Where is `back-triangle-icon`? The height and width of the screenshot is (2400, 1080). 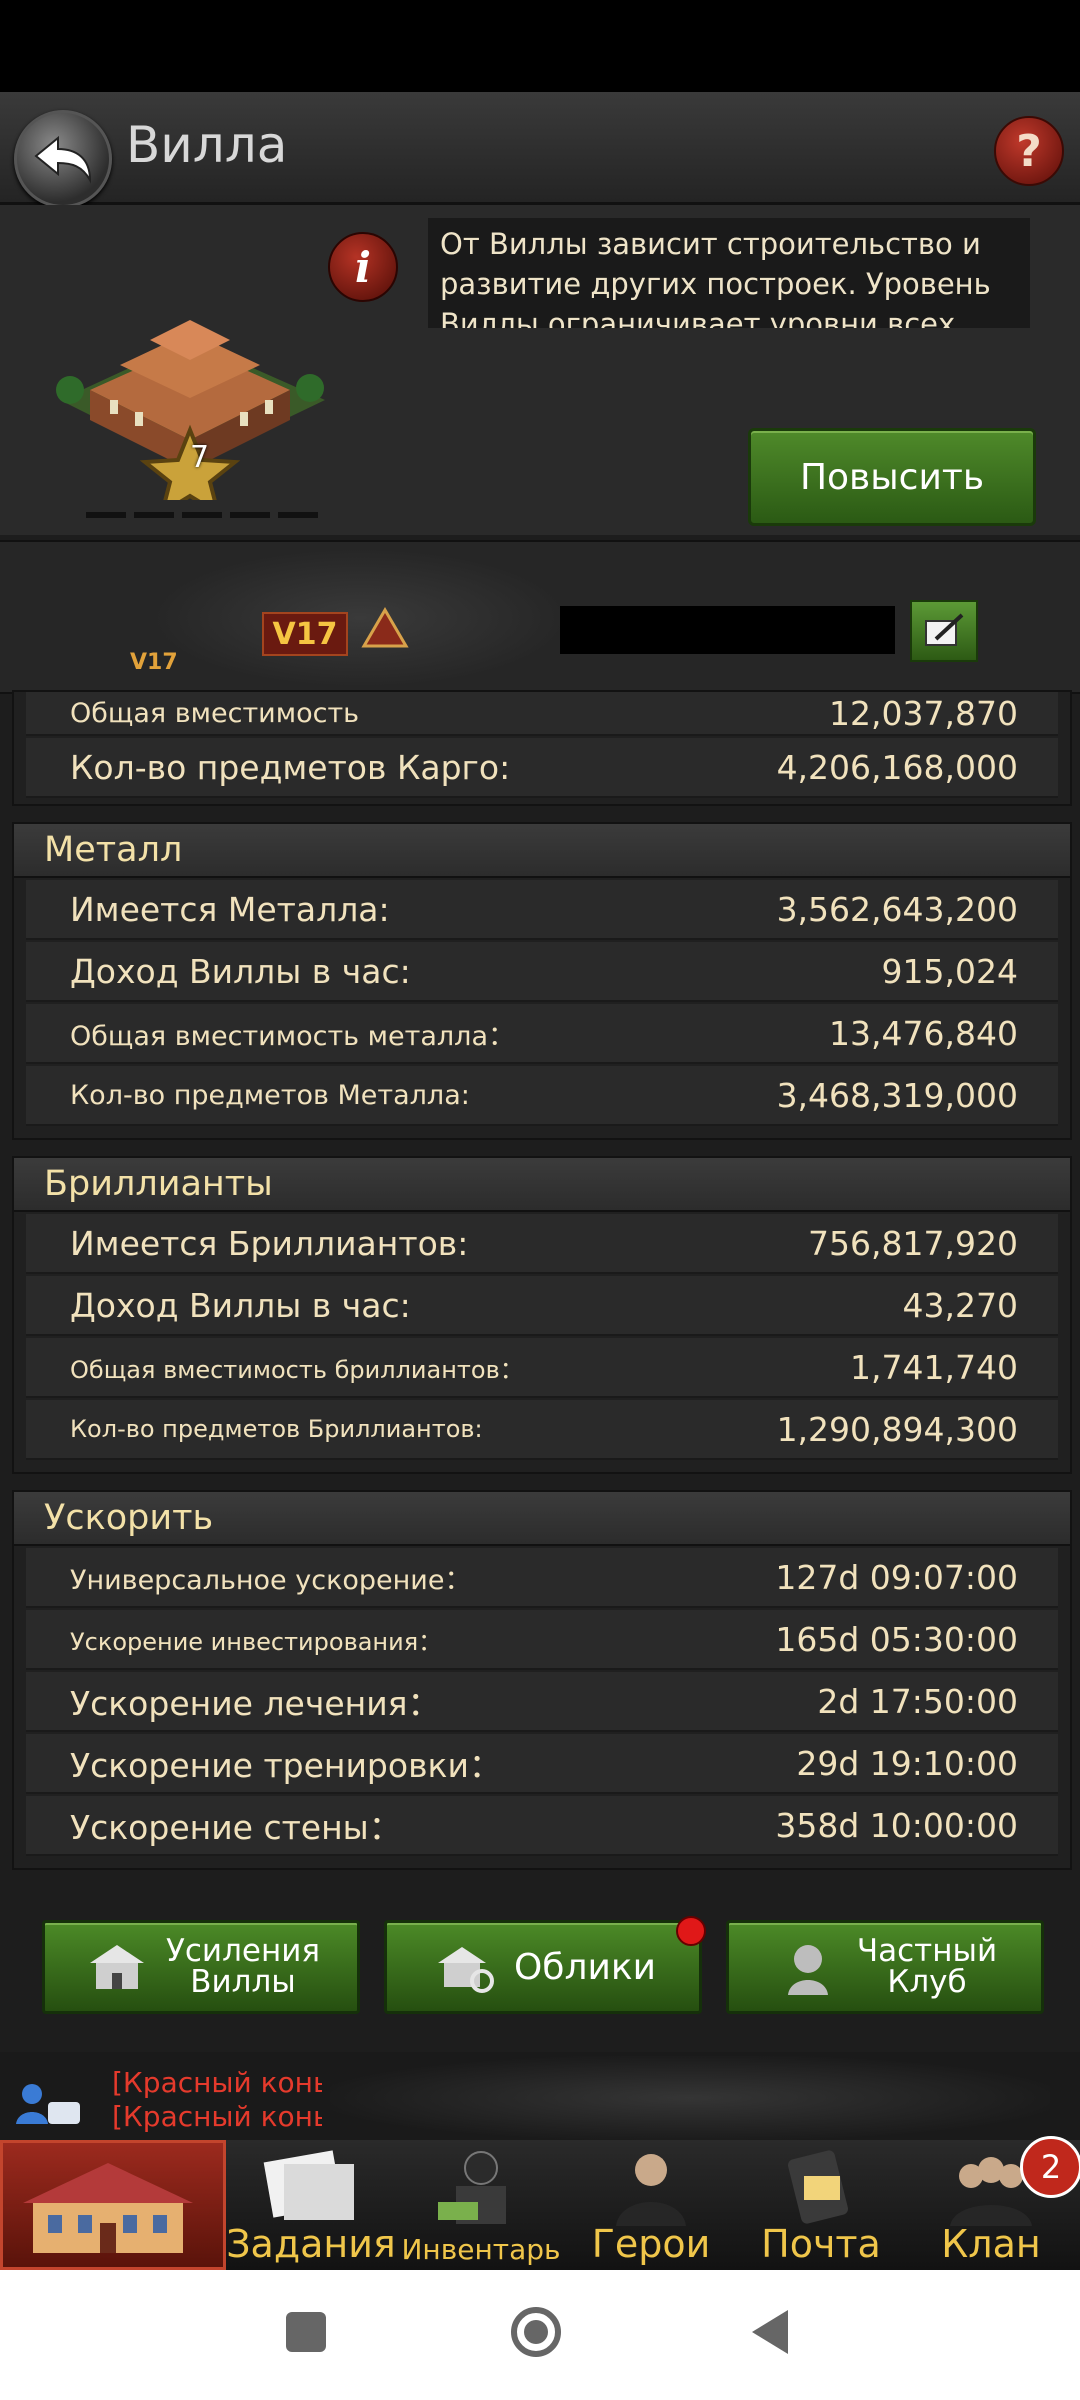 back-triangle-icon is located at coordinates (770, 2332).